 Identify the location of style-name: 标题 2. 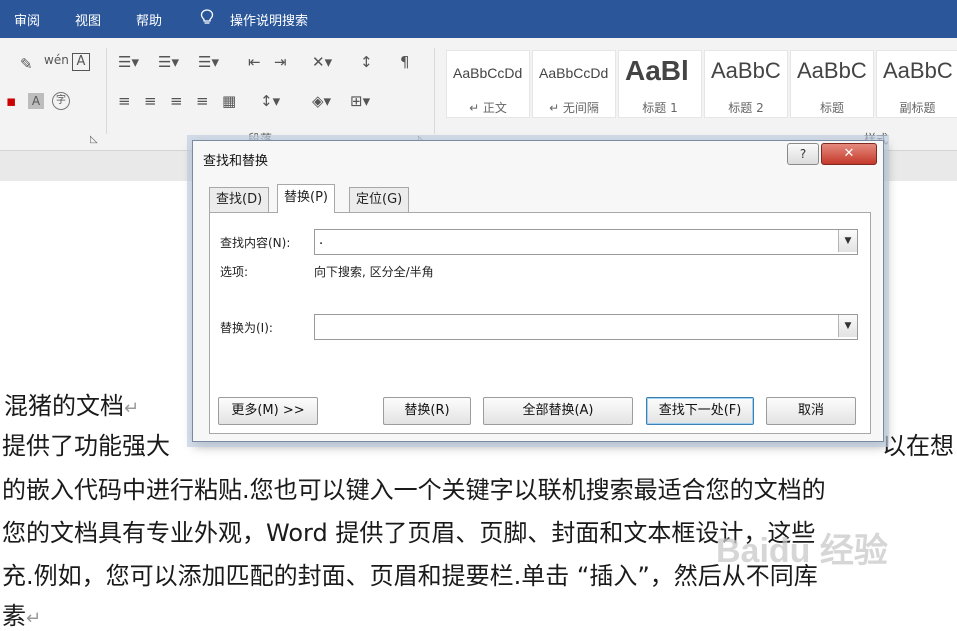
(746, 108).